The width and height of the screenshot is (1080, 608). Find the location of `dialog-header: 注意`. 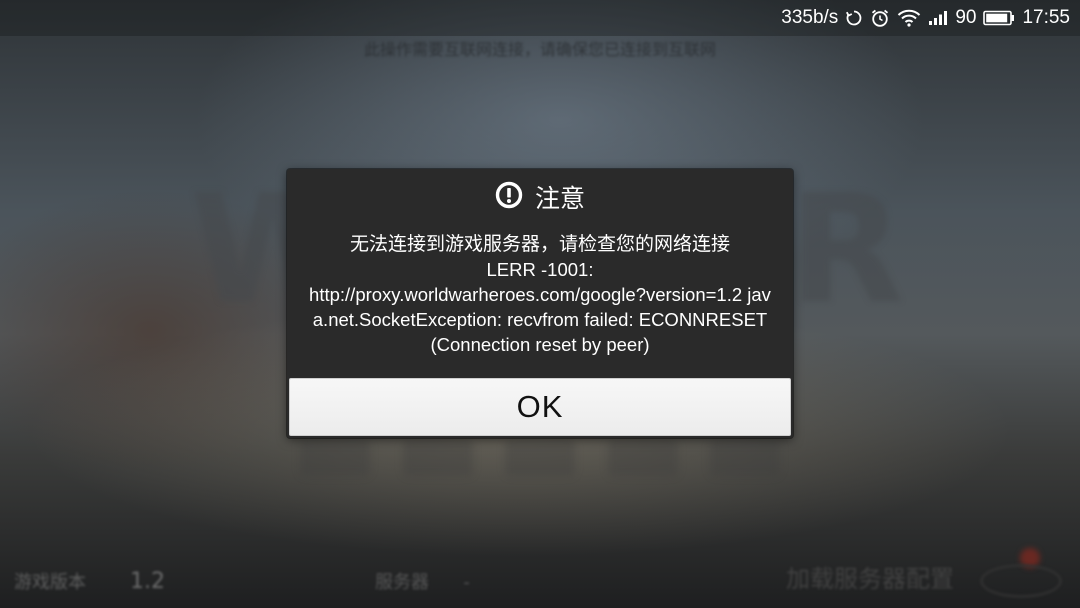

dialog-header: 注意 is located at coordinates (540, 197).